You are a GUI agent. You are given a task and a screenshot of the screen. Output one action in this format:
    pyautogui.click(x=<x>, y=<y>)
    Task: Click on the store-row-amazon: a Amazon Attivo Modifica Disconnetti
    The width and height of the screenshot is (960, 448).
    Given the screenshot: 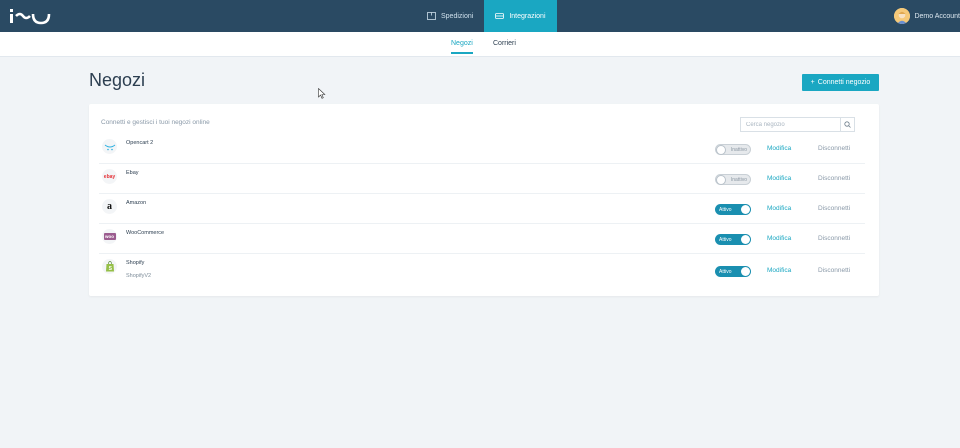 What is the action you would take?
    pyautogui.click(x=482, y=209)
    